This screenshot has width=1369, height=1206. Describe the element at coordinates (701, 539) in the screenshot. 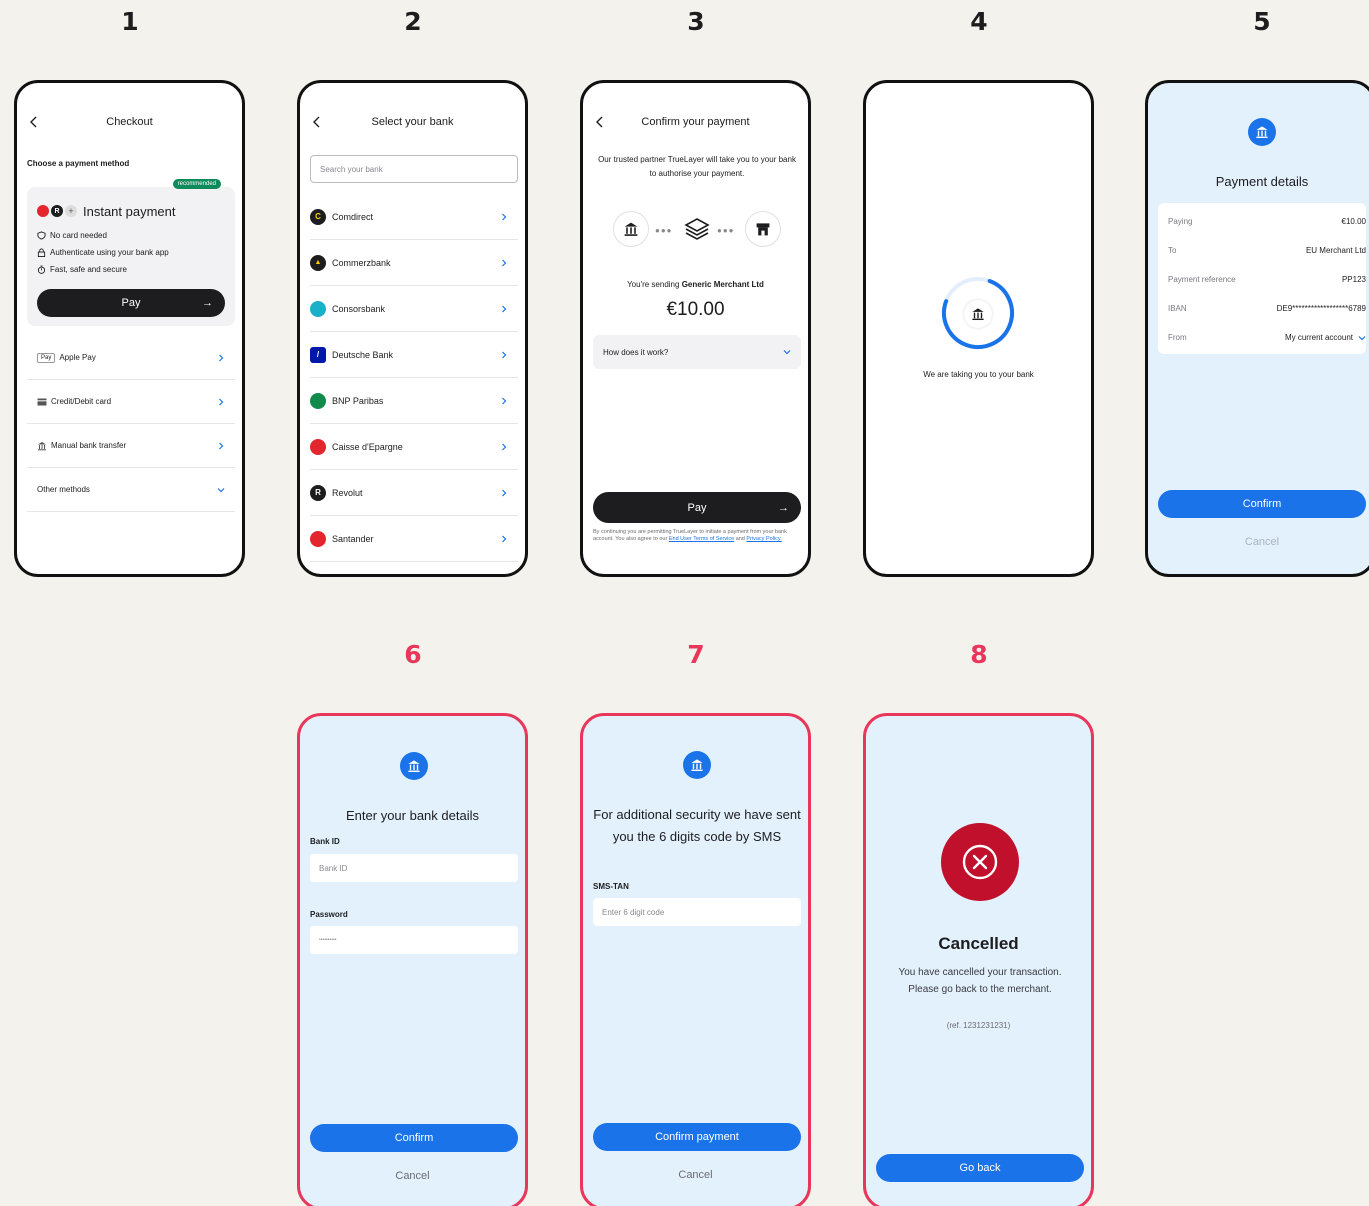

I see `terms-link: End User Terms of Service` at that location.